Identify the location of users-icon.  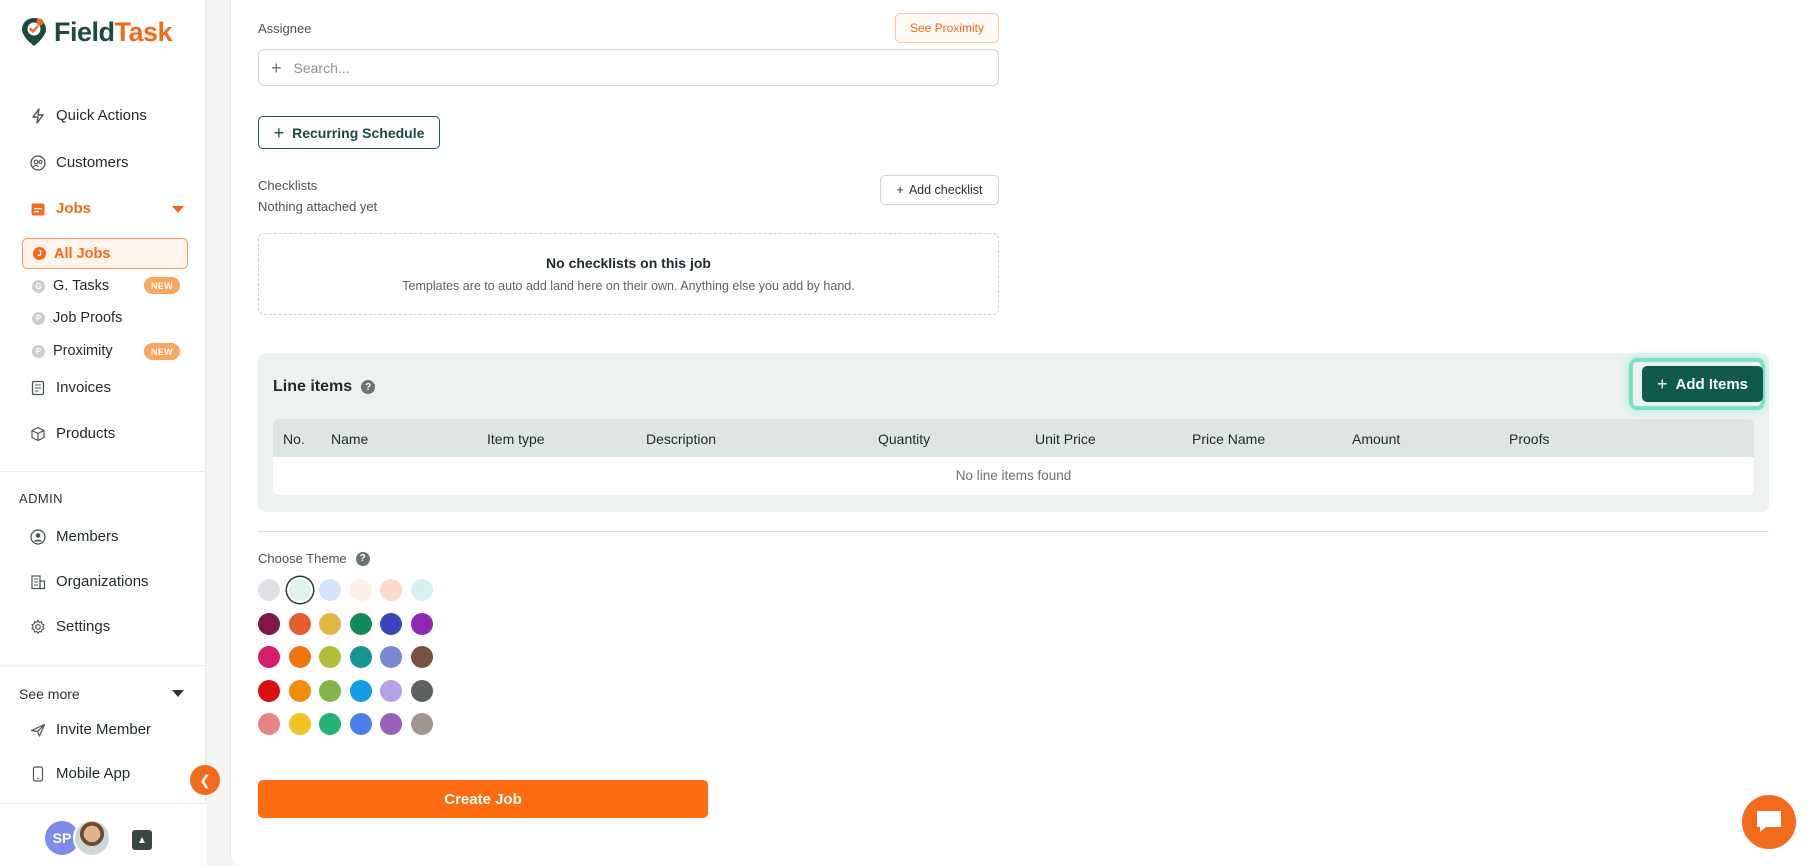
(38, 162).